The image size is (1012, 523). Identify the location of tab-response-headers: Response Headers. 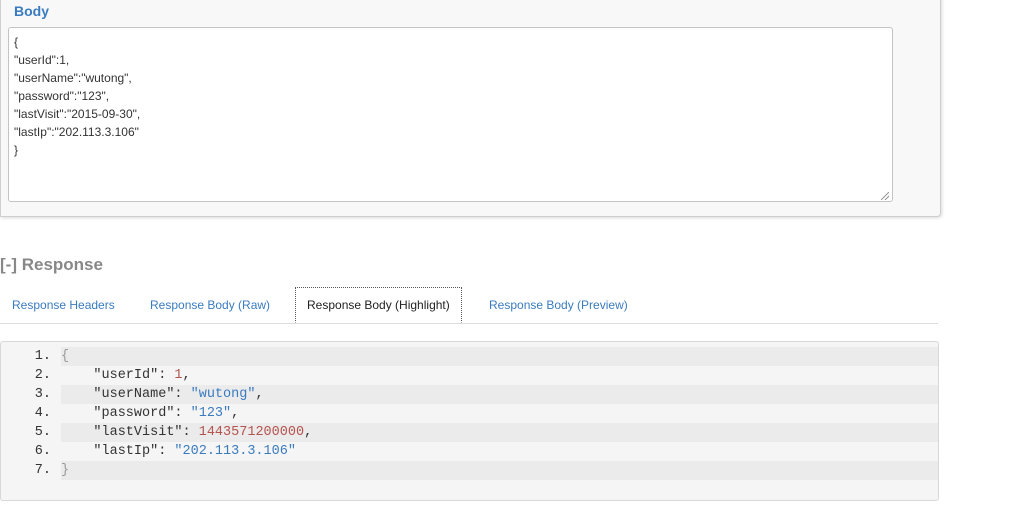
(63, 305).